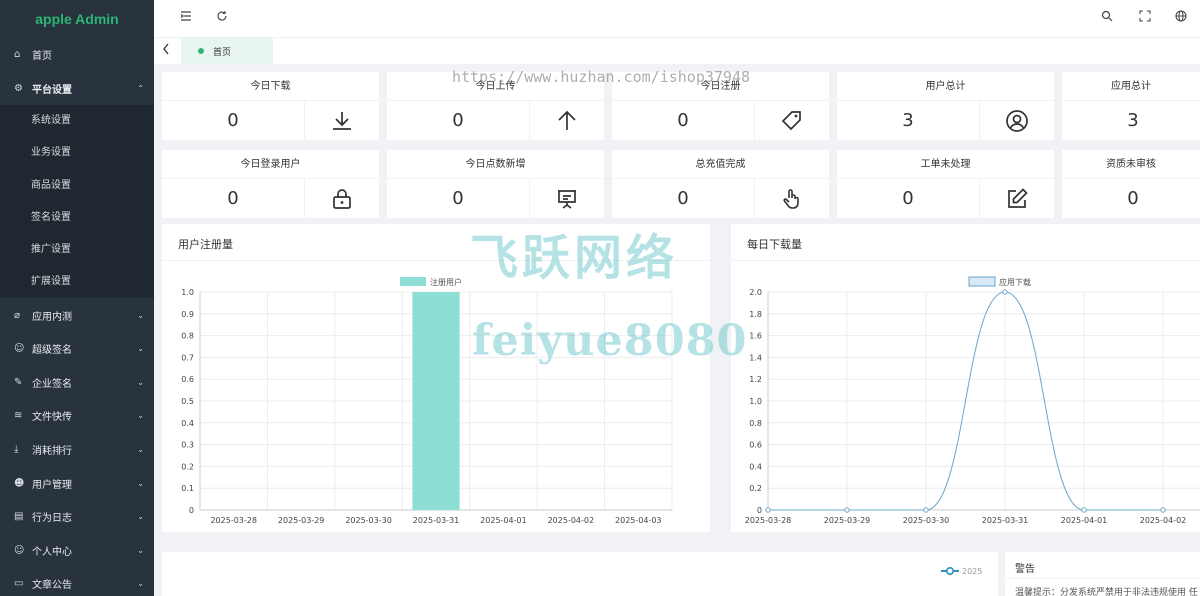  What do you see at coordinates (446, 282) in the screenshot?
I see `legend-label: 注册用户` at bounding box center [446, 282].